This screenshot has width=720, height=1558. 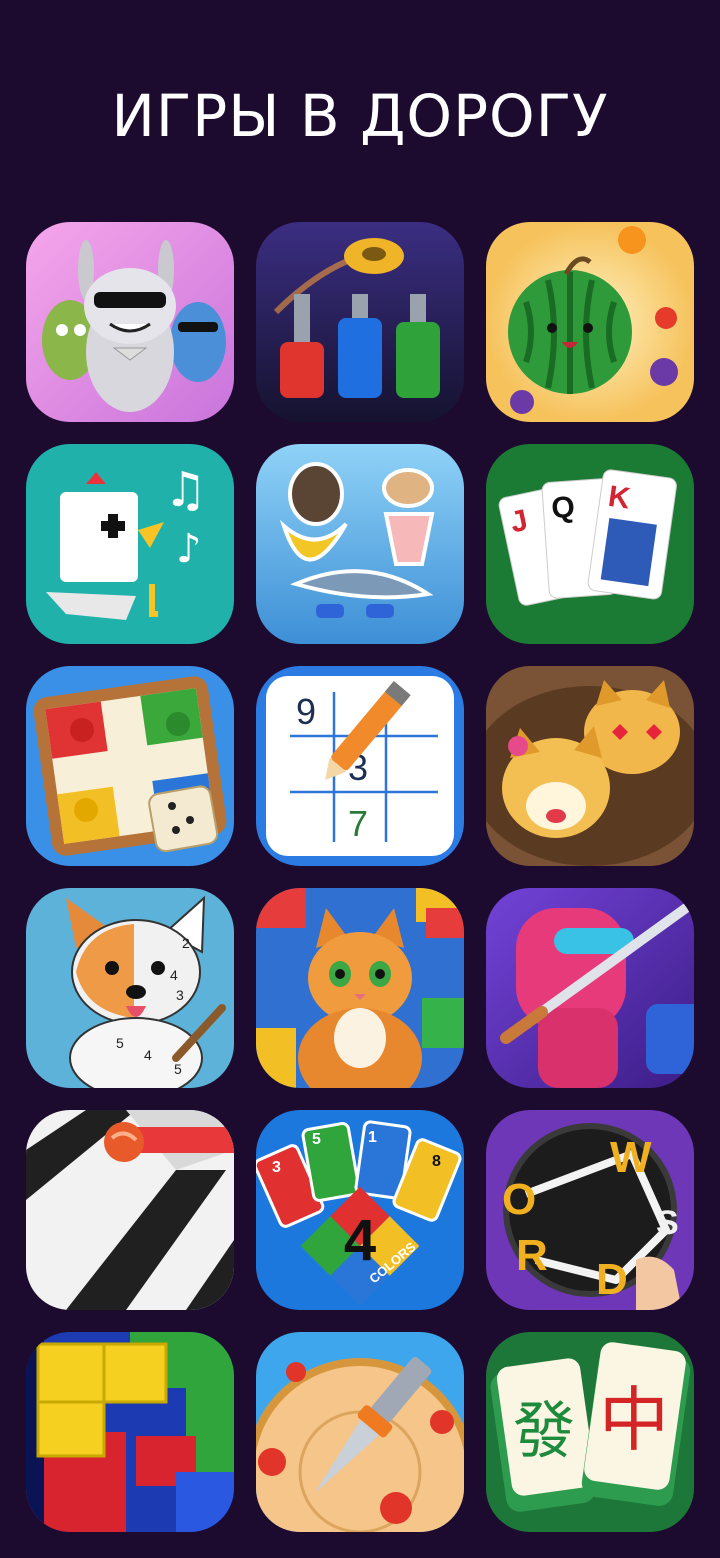 I want to click on mahjong-glyph: 中, so click(x=634, y=1420).